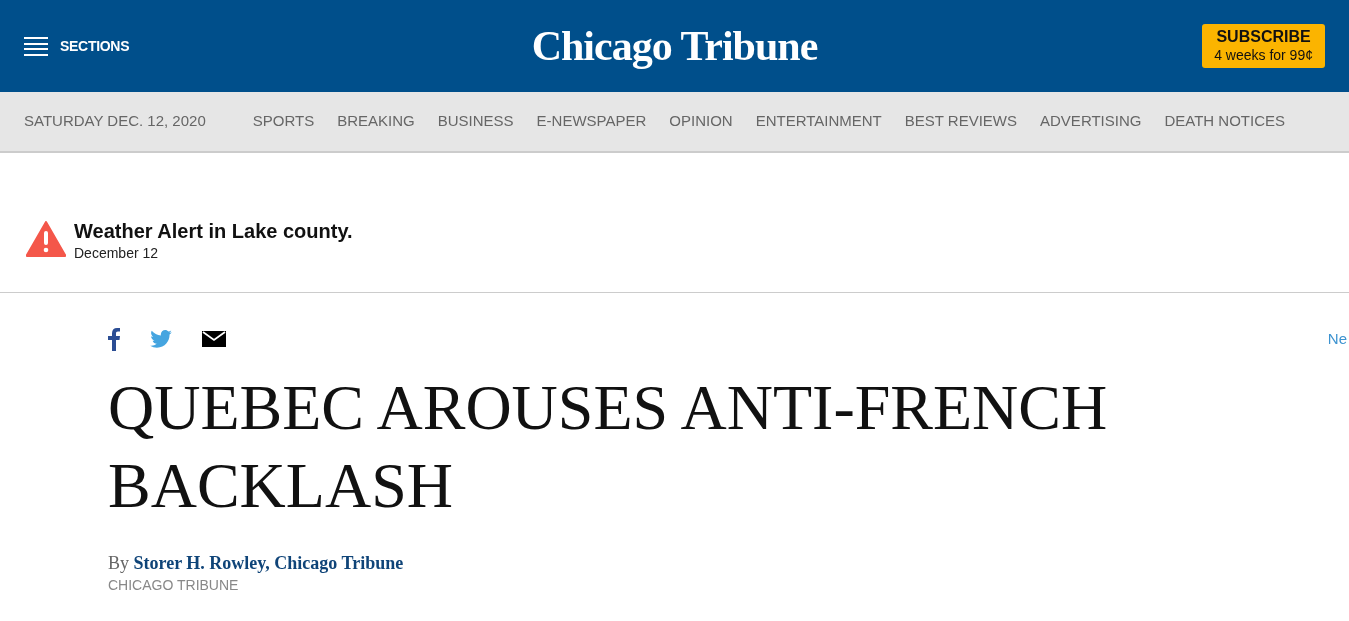 This screenshot has width=1349, height=621. I want to click on nav-link: E-NEWSPAPER, so click(591, 121).